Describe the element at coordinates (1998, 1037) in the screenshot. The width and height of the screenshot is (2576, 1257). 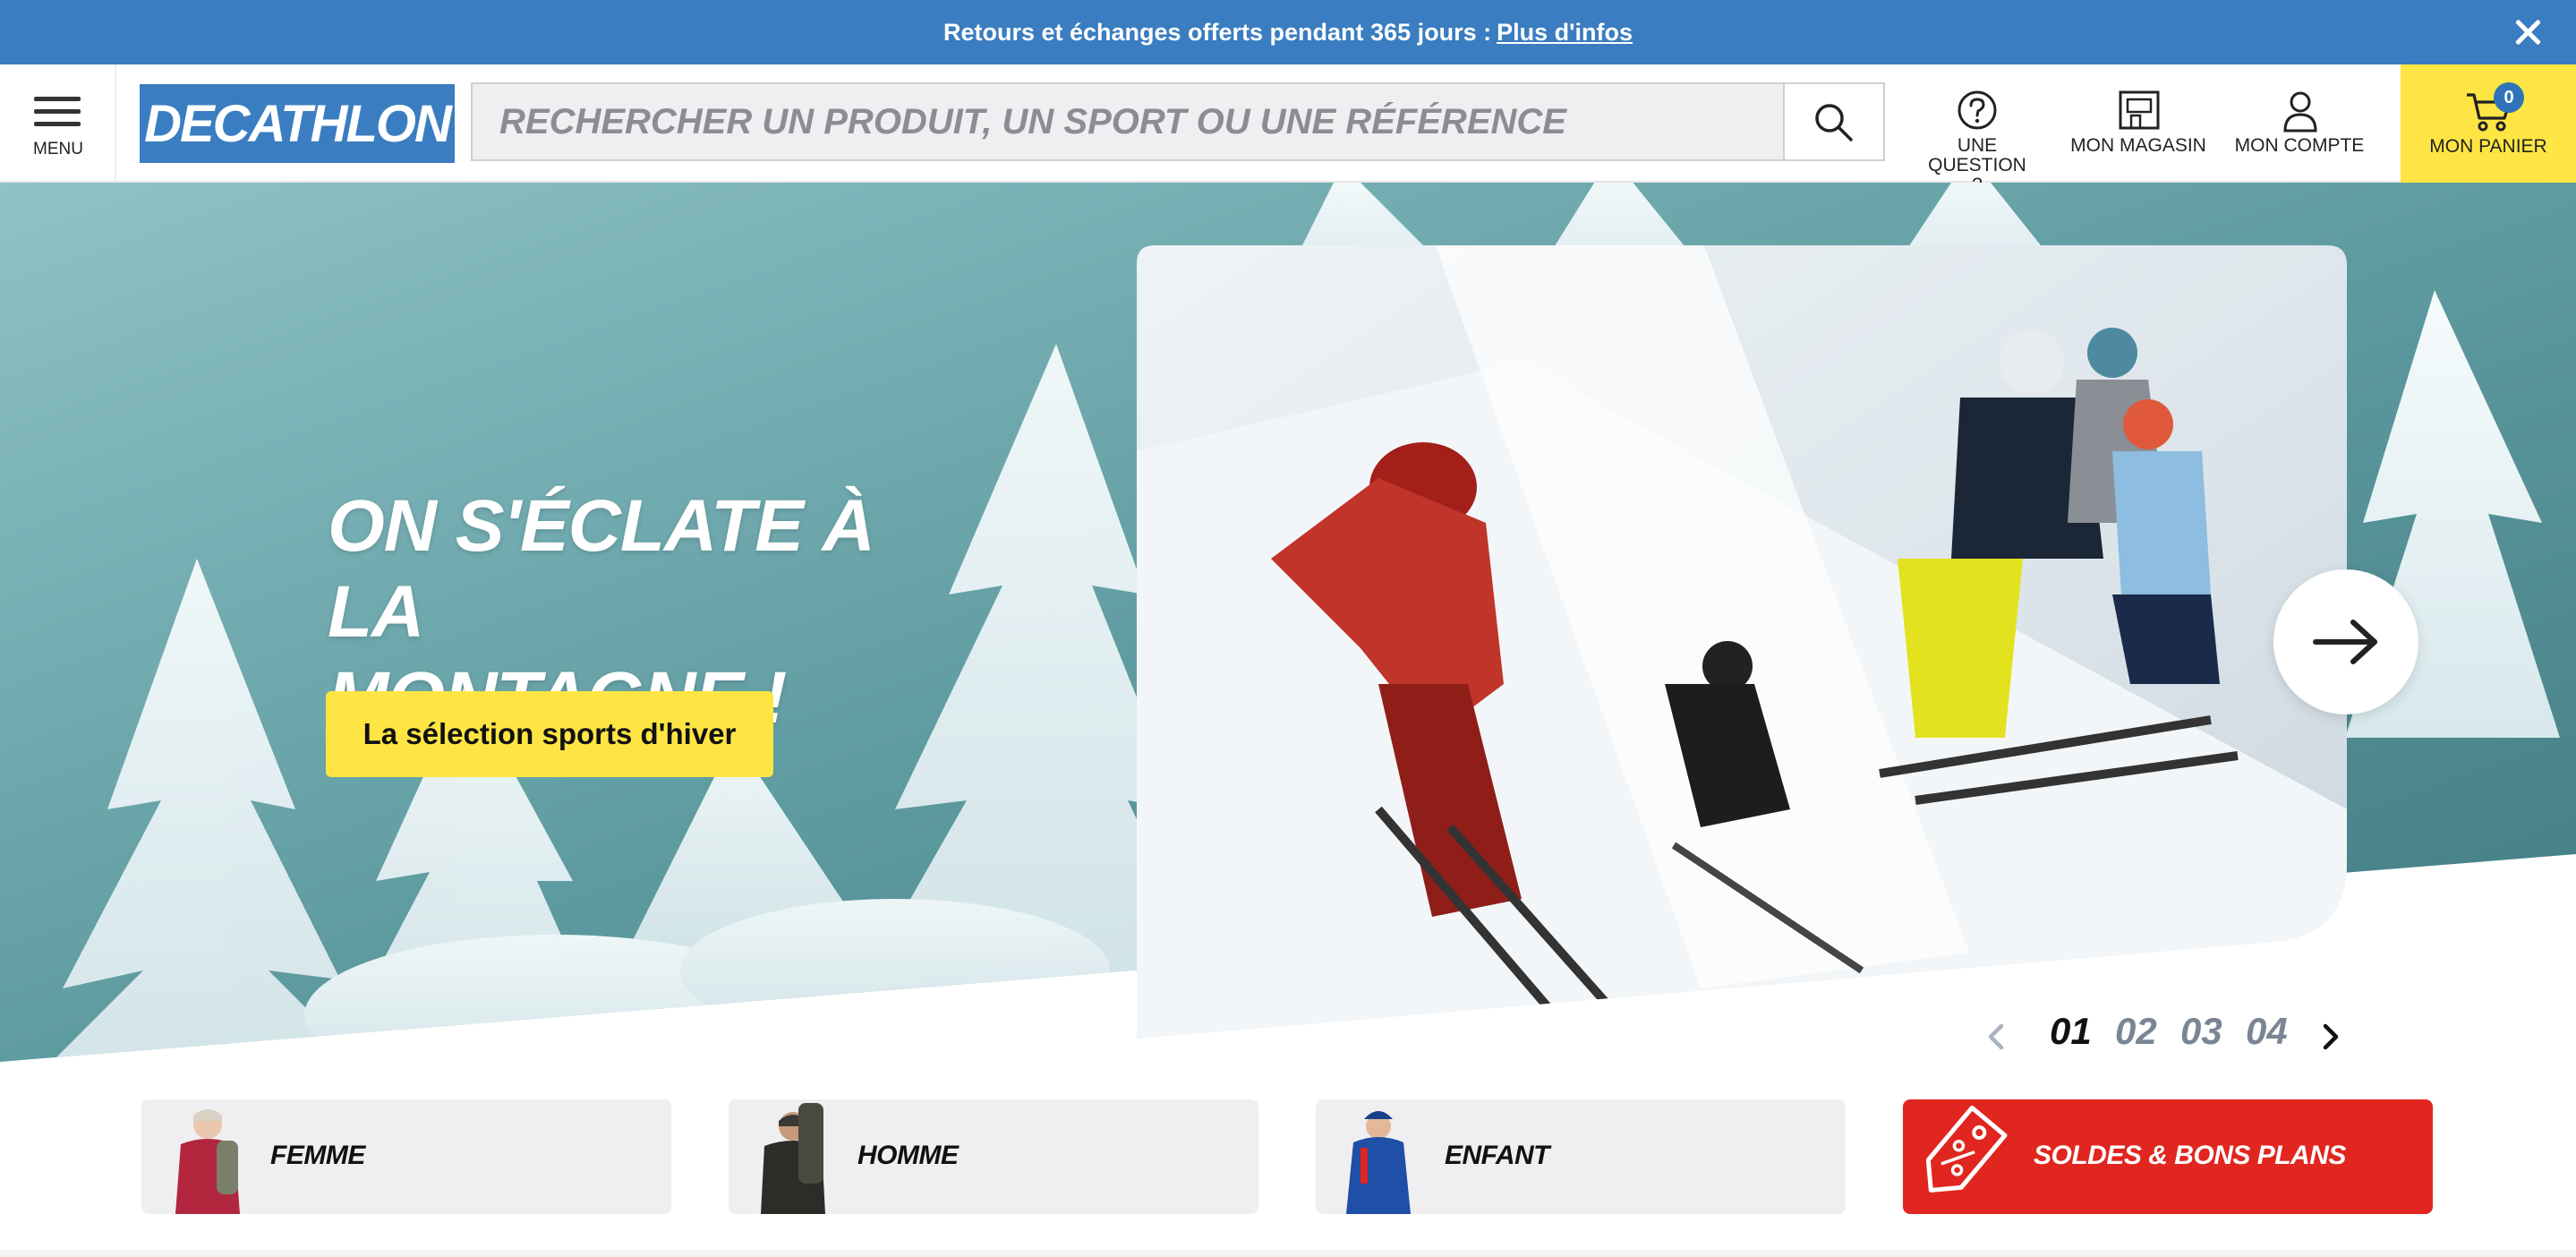
I see `chevron-left-icon` at that location.